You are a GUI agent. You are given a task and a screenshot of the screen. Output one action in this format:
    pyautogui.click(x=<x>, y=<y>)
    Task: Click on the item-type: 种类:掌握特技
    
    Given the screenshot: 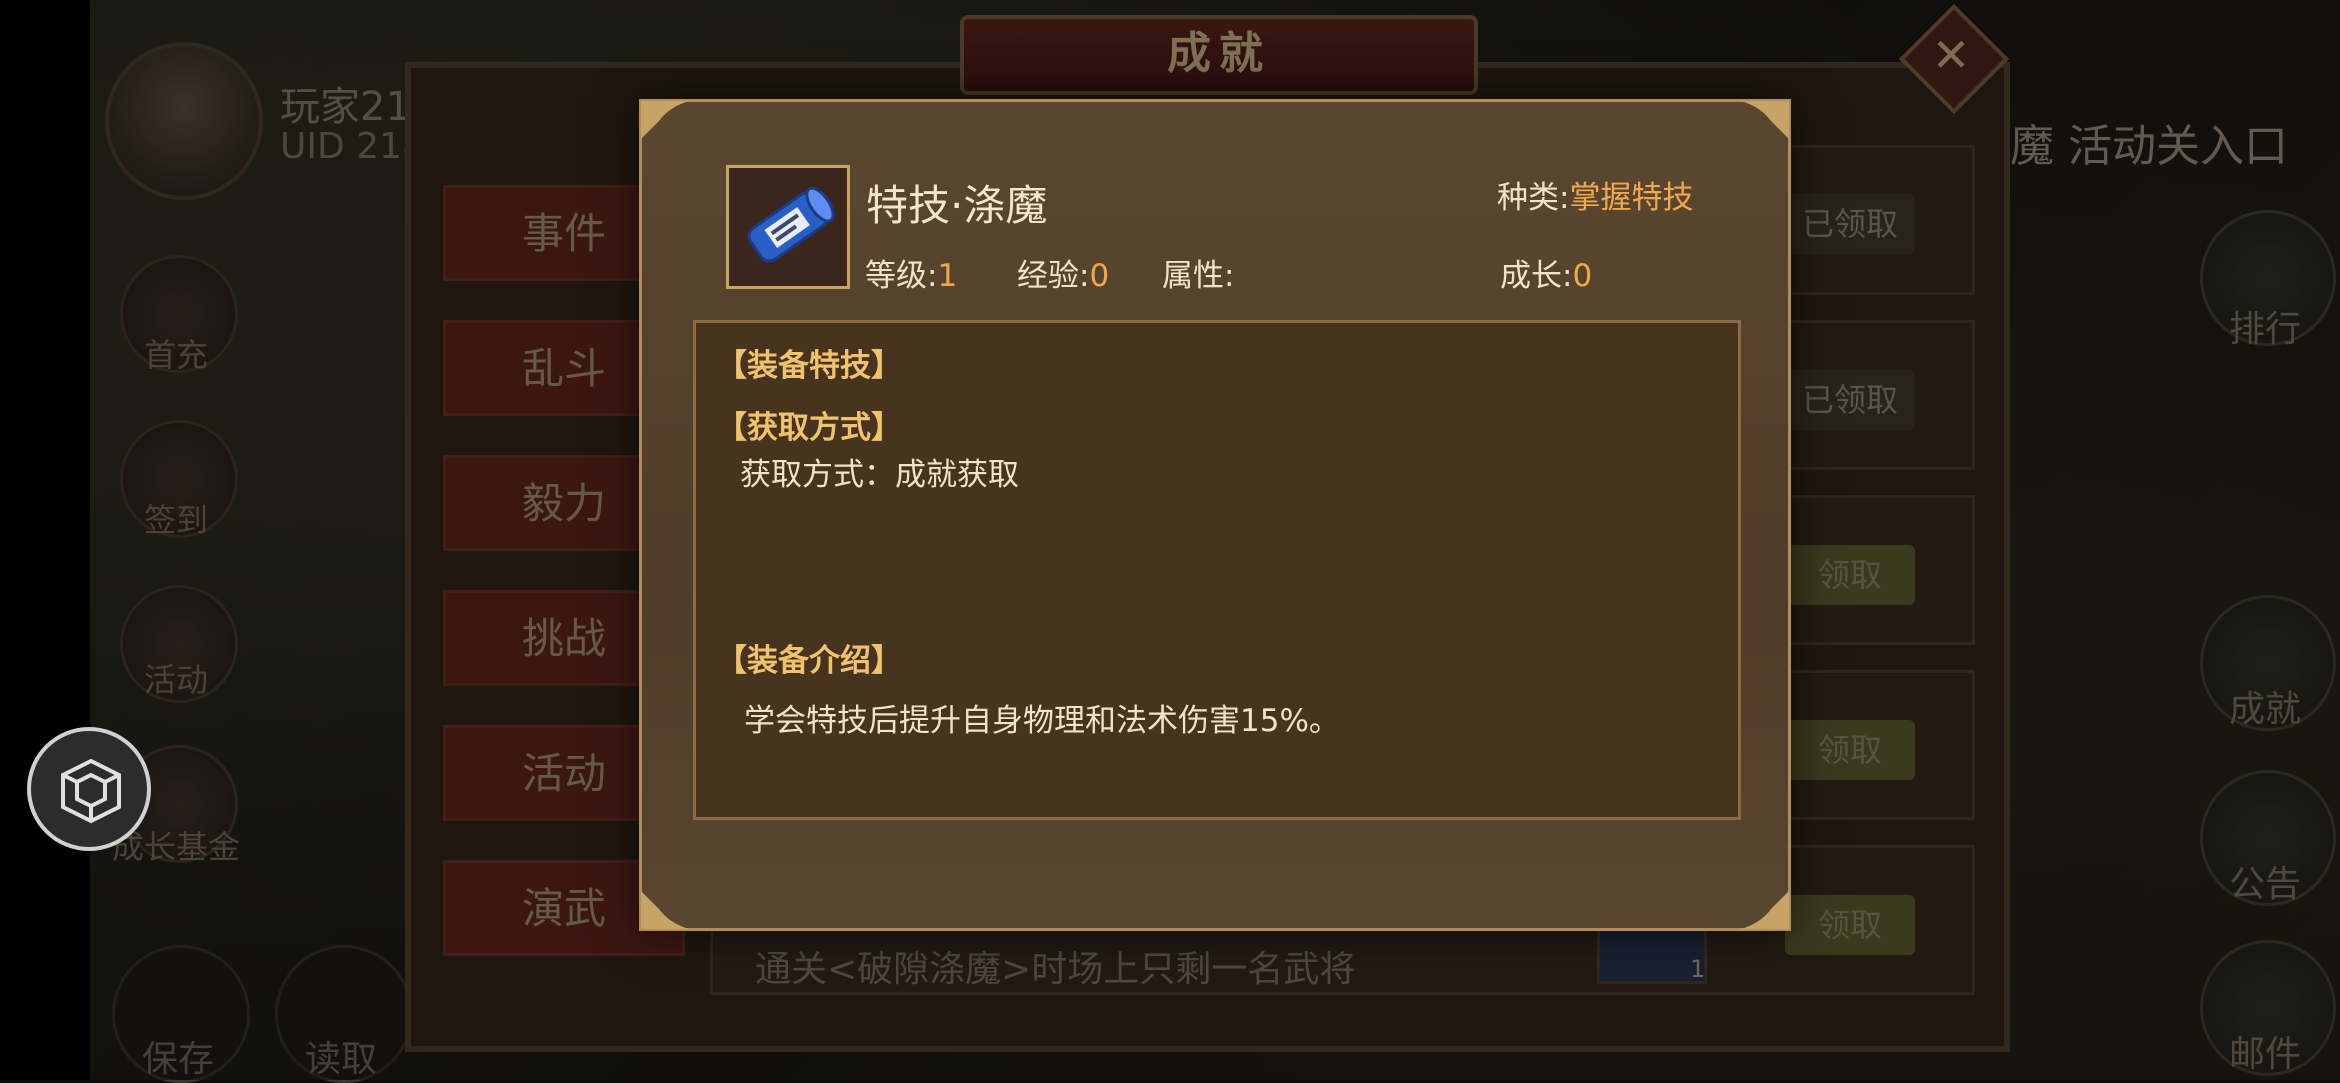 What is the action you would take?
    pyautogui.click(x=1595, y=194)
    